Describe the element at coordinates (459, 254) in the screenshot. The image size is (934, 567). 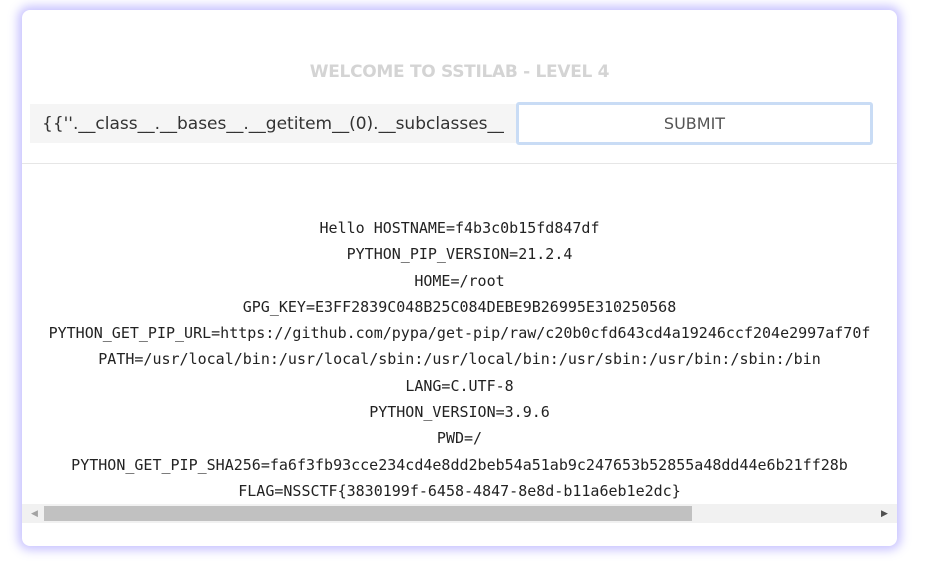
I see `output-line: PYTHON_PIP_VERSION=21.2.4` at that location.